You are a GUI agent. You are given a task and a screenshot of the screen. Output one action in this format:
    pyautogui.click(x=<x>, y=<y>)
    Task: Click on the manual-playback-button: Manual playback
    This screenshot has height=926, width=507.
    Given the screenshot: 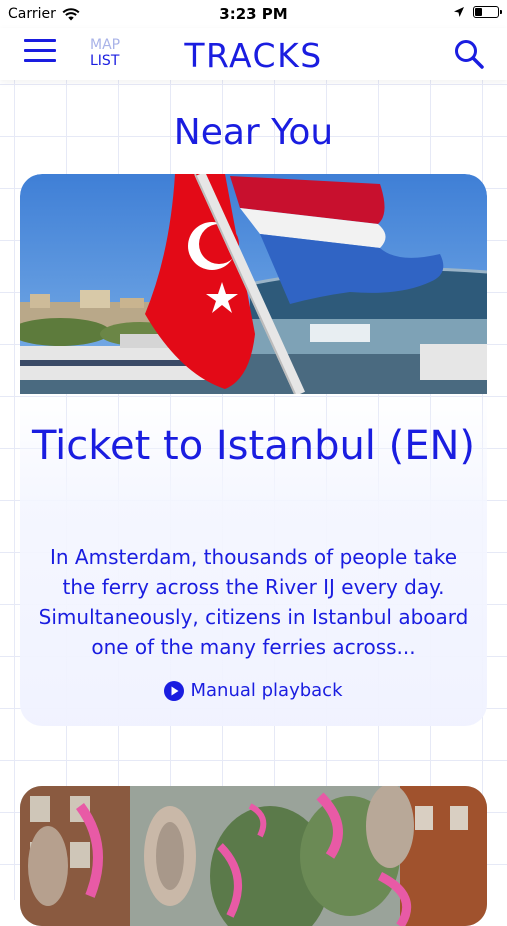 What is the action you would take?
    pyautogui.click(x=253, y=690)
    